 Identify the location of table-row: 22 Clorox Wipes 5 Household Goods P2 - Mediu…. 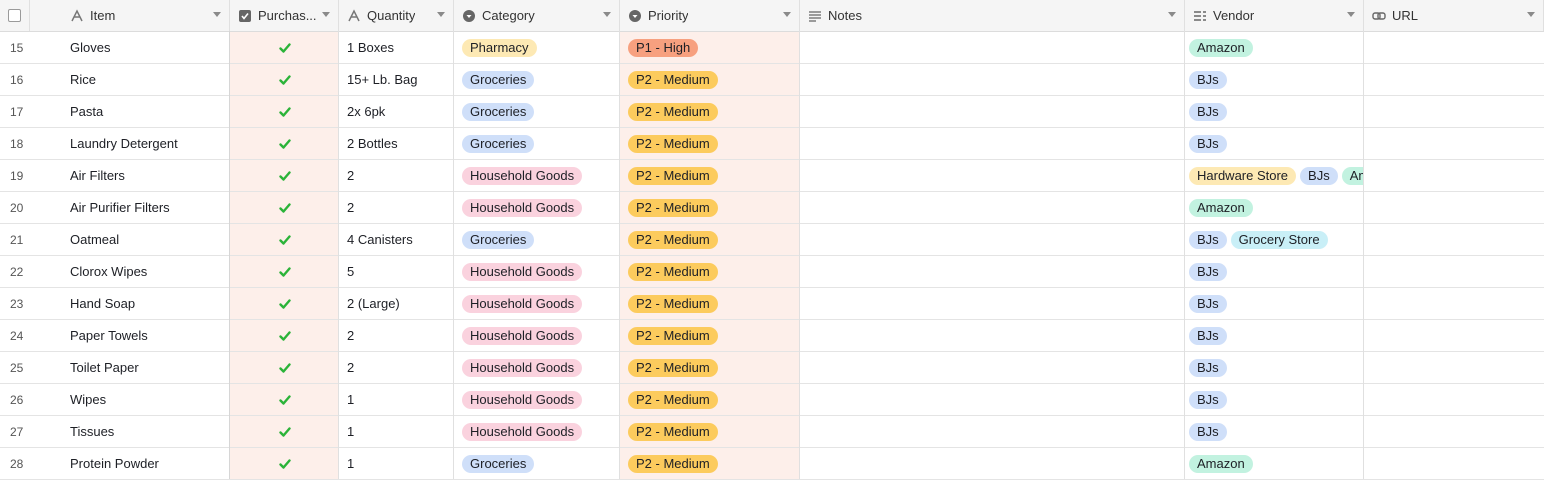
(772, 272).